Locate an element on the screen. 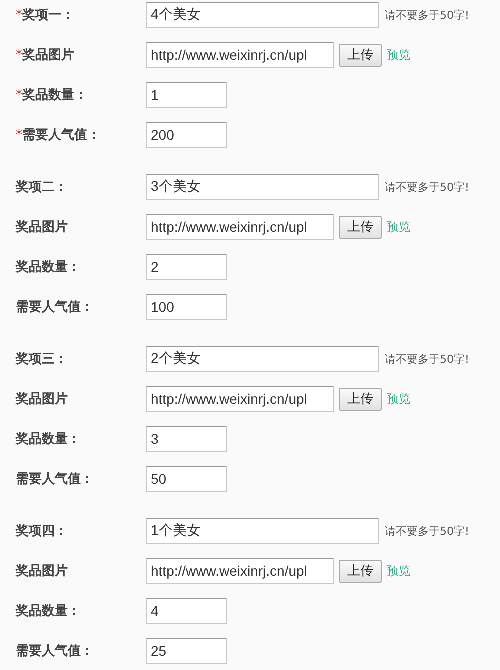 Image resolution: width=500 pixels, height=670 pixels. input-field: 3个美女 is located at coordinates (262, 187).